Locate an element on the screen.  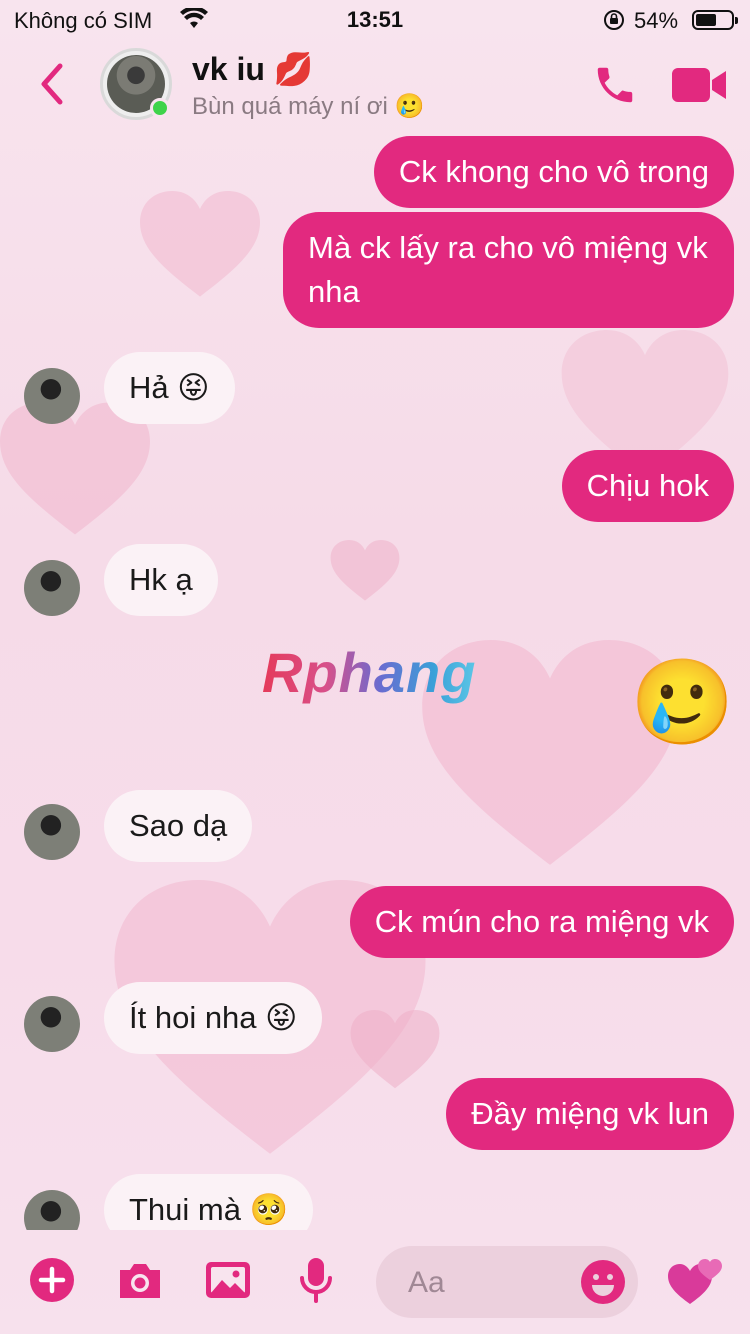
back-chevron-icon is located at coordinates (51, 84).